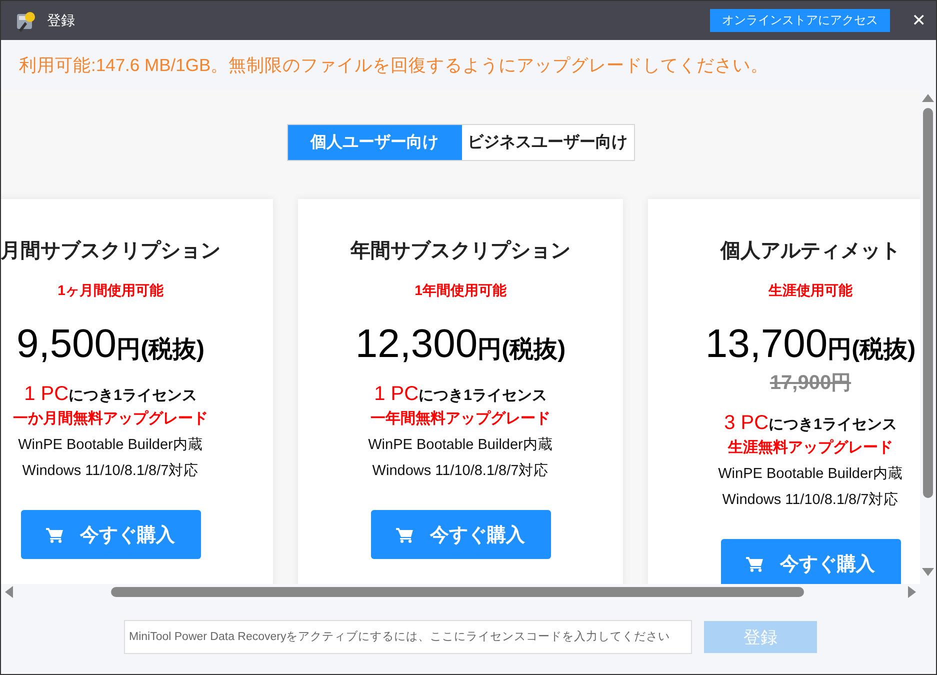  I want to click on plan-name: 個人アルティメット, so click(810, 251).